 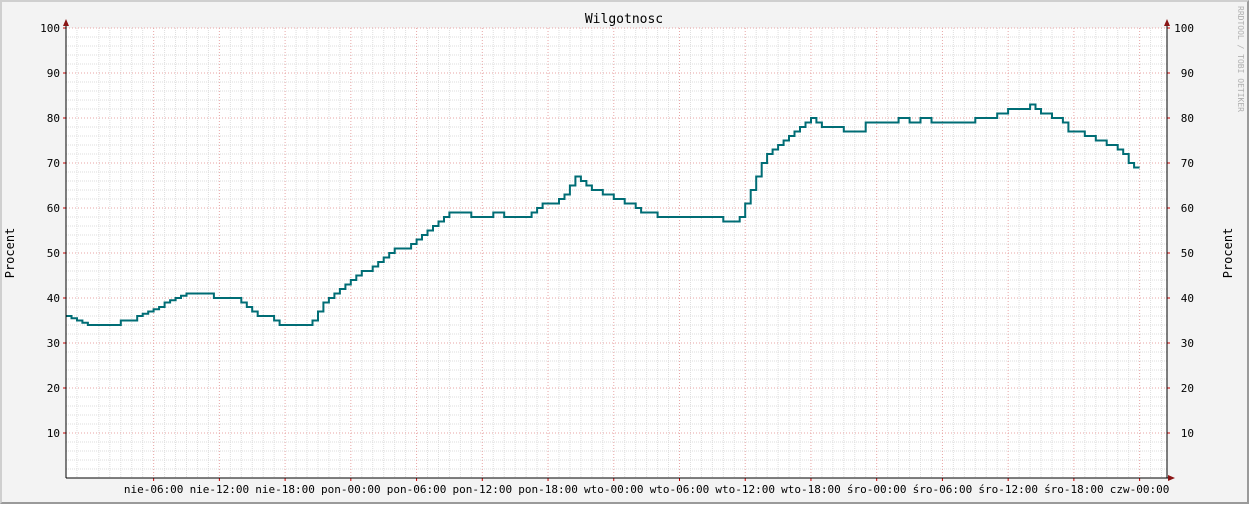 I want to click on x-tick-label: wto-12:00, so click(x=745, y=489).